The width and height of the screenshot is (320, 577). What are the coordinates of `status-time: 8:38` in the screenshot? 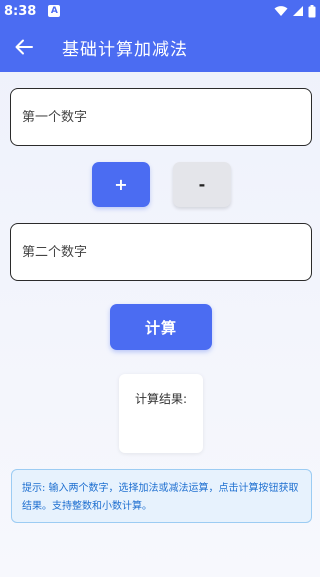 It's located at (20, 11).